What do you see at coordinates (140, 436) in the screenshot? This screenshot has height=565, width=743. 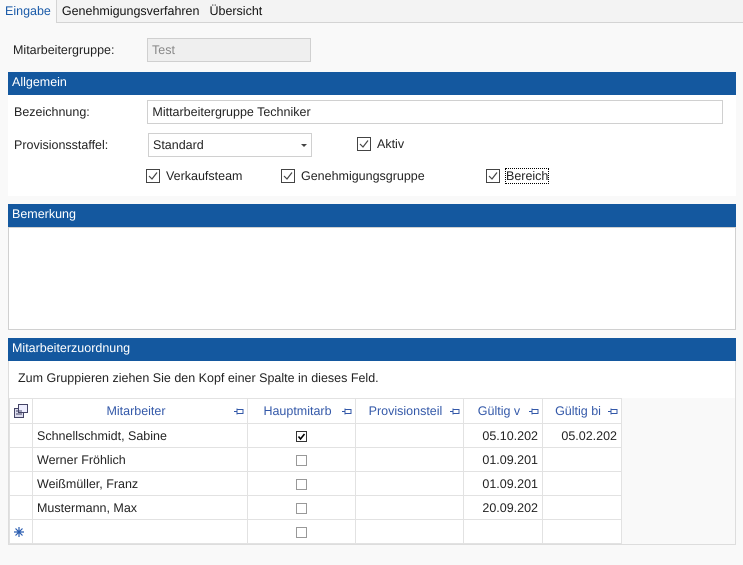 I see `table-cell: Schnellschmidt, Sabine` at bounding box center [140, 436].